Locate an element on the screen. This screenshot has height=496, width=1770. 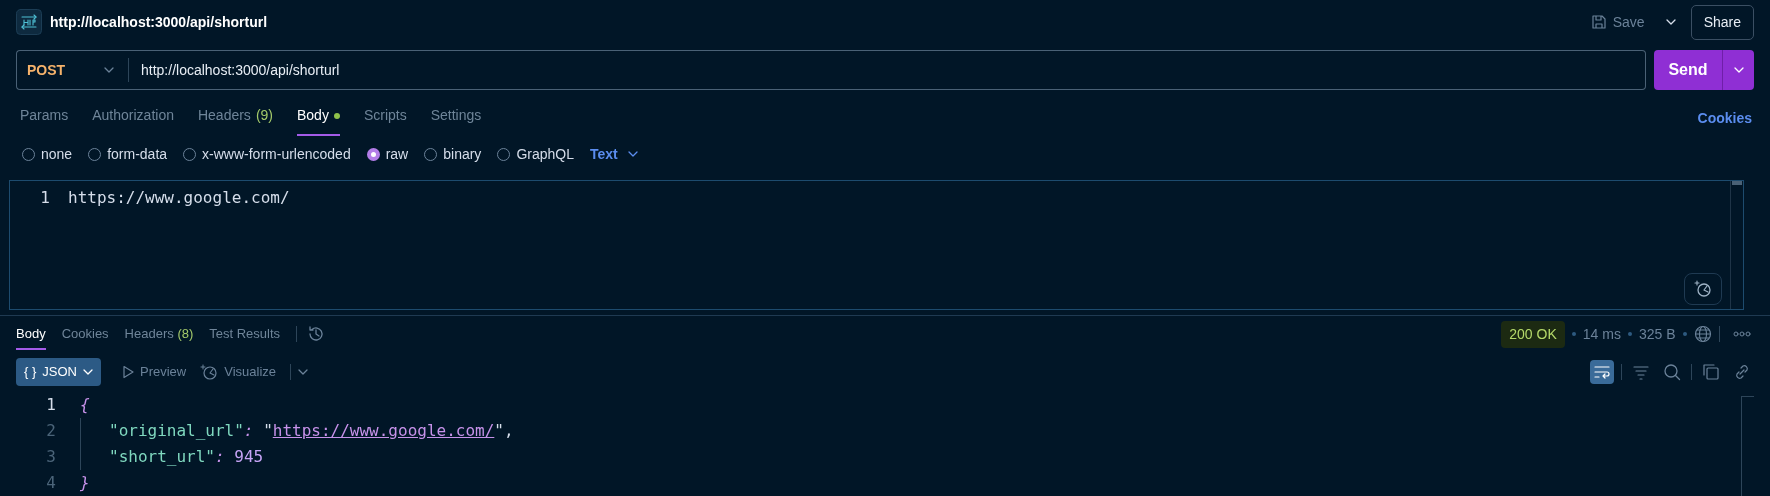
request-tab: Scripts is located at coordinates (385, 115).